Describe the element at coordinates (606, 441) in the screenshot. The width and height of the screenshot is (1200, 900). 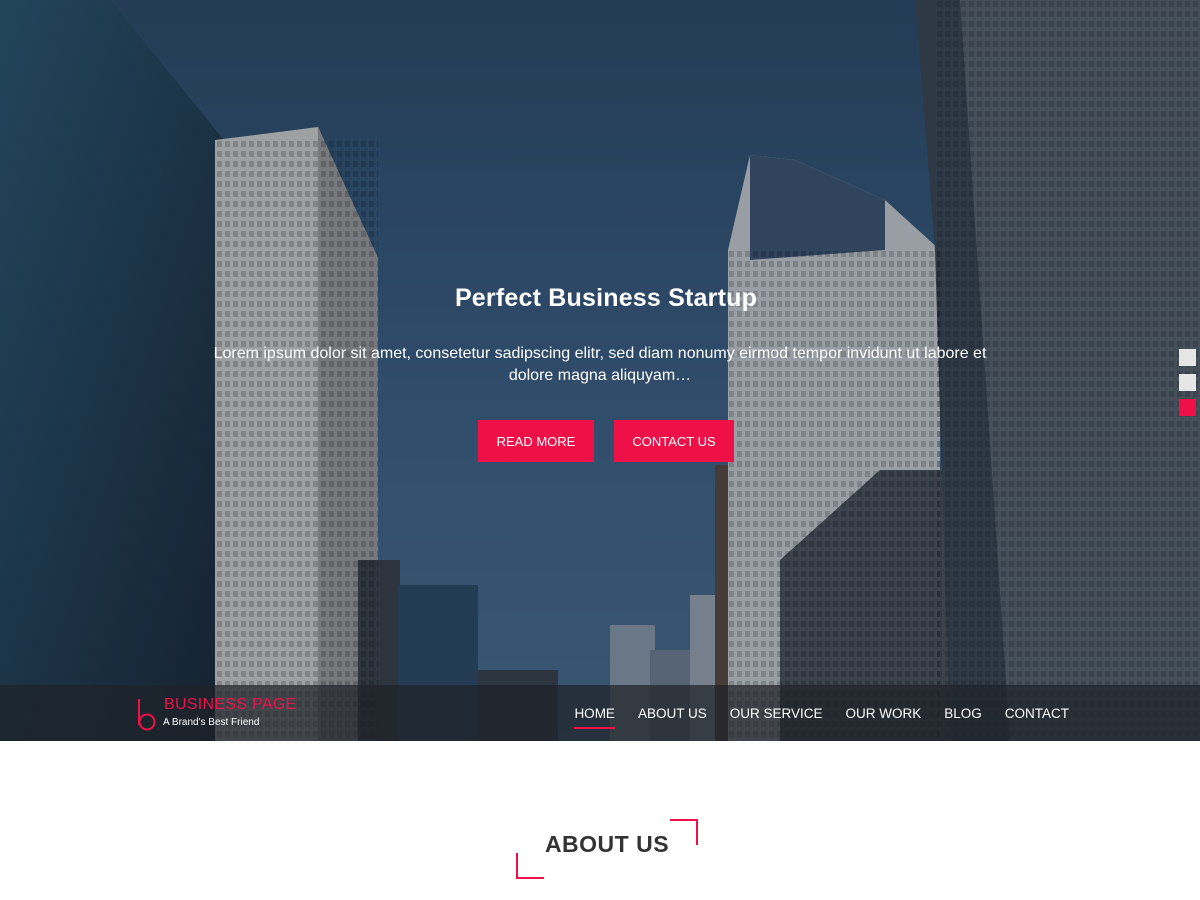
I see `hero-buttons: READ MORE CONTACT US` at that location.